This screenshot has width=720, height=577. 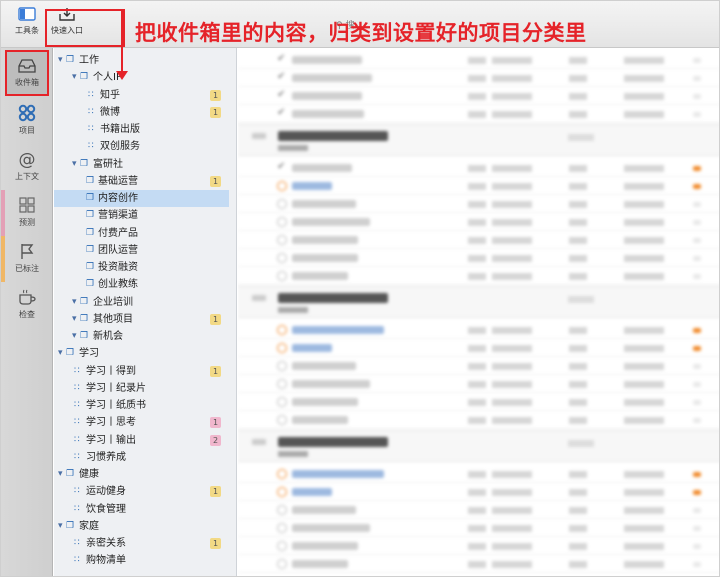 What do you see at coordinates (27, 213) in the screenshot?
I see `rail-forecast: 预测` at bounding box center [27, 213].